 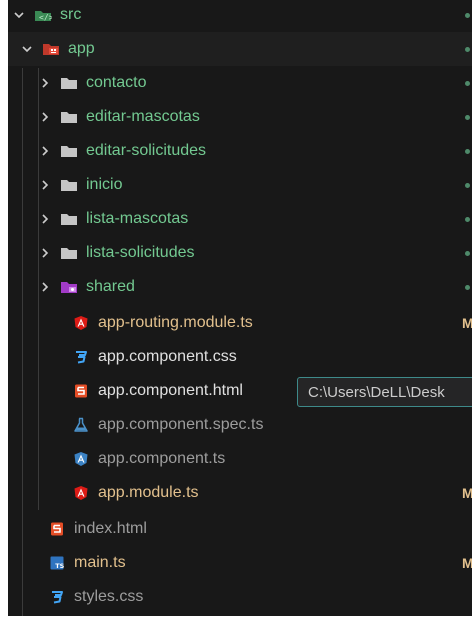 What do you see at coordinates (137, 218) in the screenshot?
I see `tree-item-label: lista-mascotas` at bounding box center [137, 218].